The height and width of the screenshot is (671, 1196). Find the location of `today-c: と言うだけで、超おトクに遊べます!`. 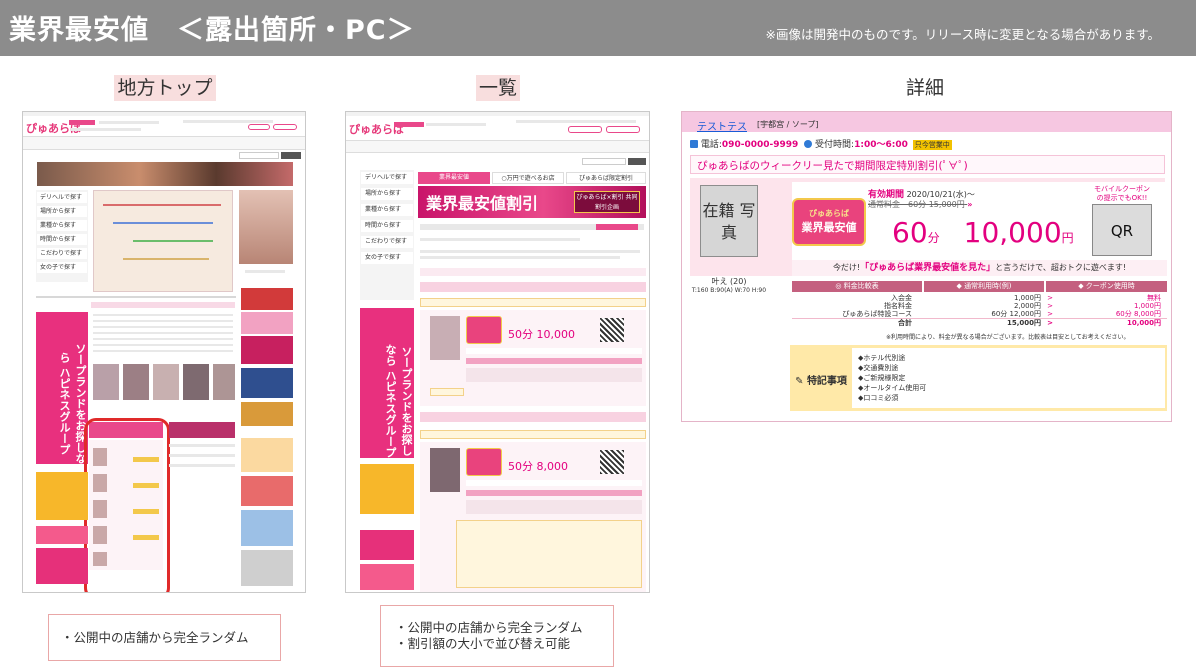

today-c: と言うだけで、超おトクに遊べます! is located at coordinates (1061, 267).